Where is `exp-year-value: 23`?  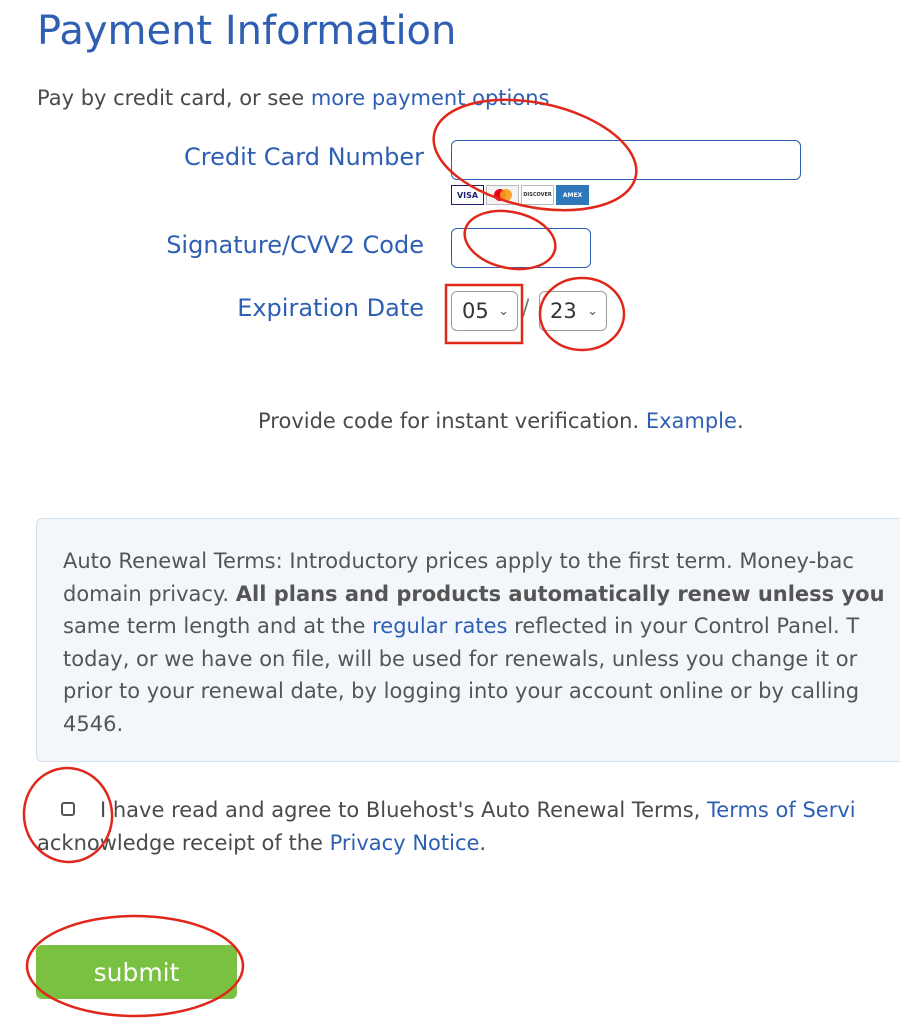
exp-year-value: 23 is located at coordinates (563, 311).